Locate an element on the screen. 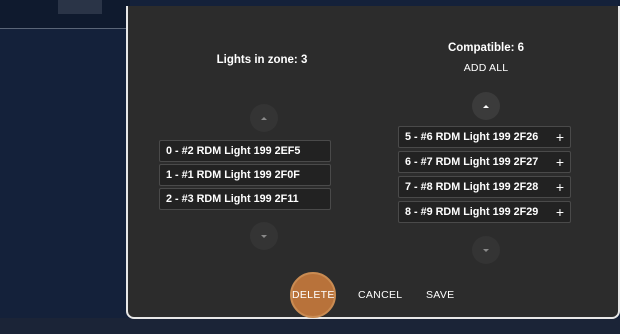  compatible-light-label: 7 - #8 RDM Light 199 2F28 is located at coordinates (472, 187).